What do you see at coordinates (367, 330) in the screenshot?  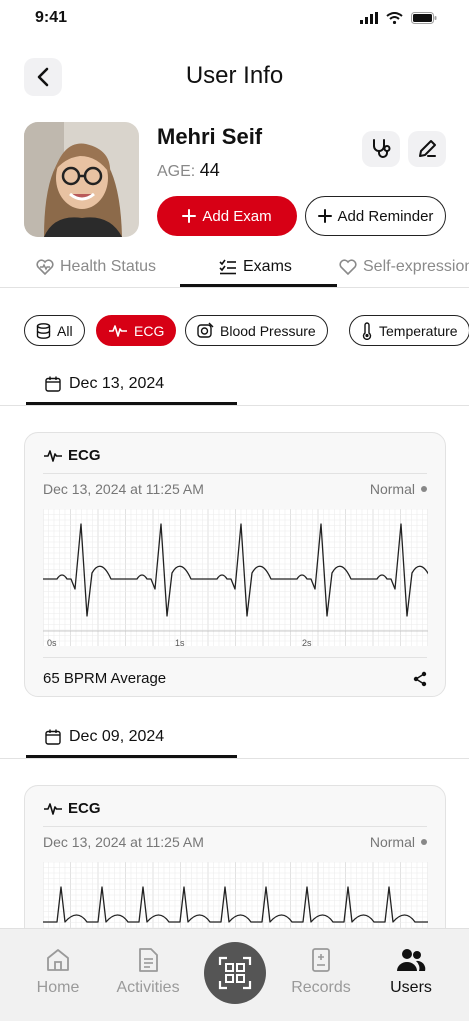 I see `thermometer-icon` at bounding box center [367, 330].